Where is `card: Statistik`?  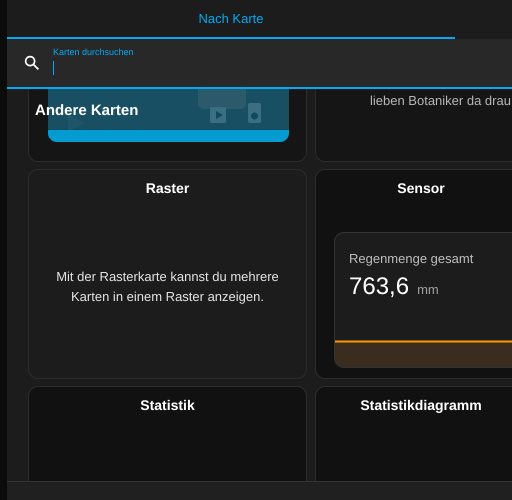 card: Statistik is located at coordinates (167, 433).